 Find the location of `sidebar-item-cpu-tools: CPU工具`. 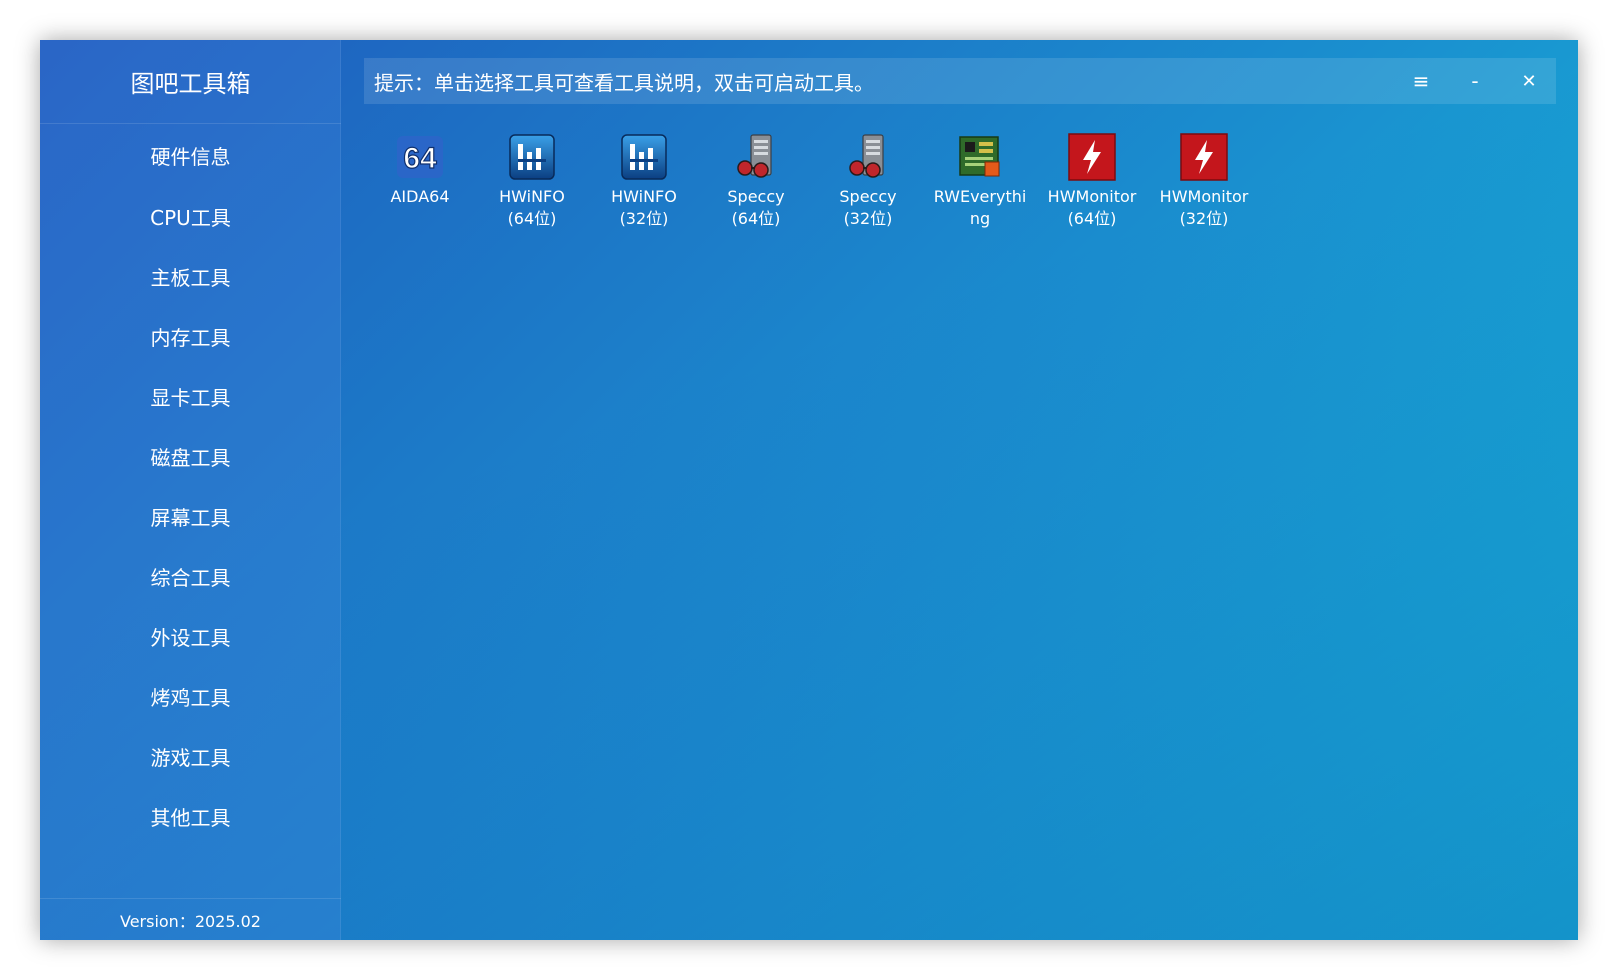

sidebar-item-cpu-tools: CPU工具 is located at coordinates (190, 216).